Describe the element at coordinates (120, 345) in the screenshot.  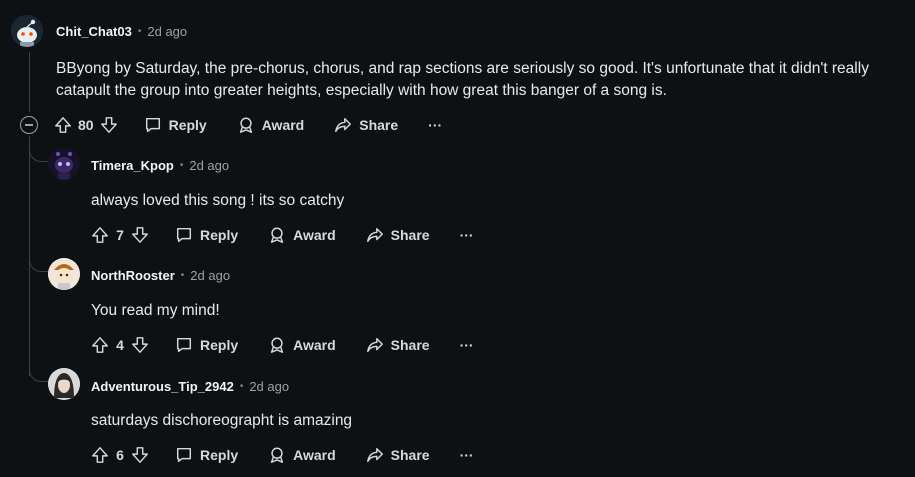
I see `vote-count: 4` at that location.